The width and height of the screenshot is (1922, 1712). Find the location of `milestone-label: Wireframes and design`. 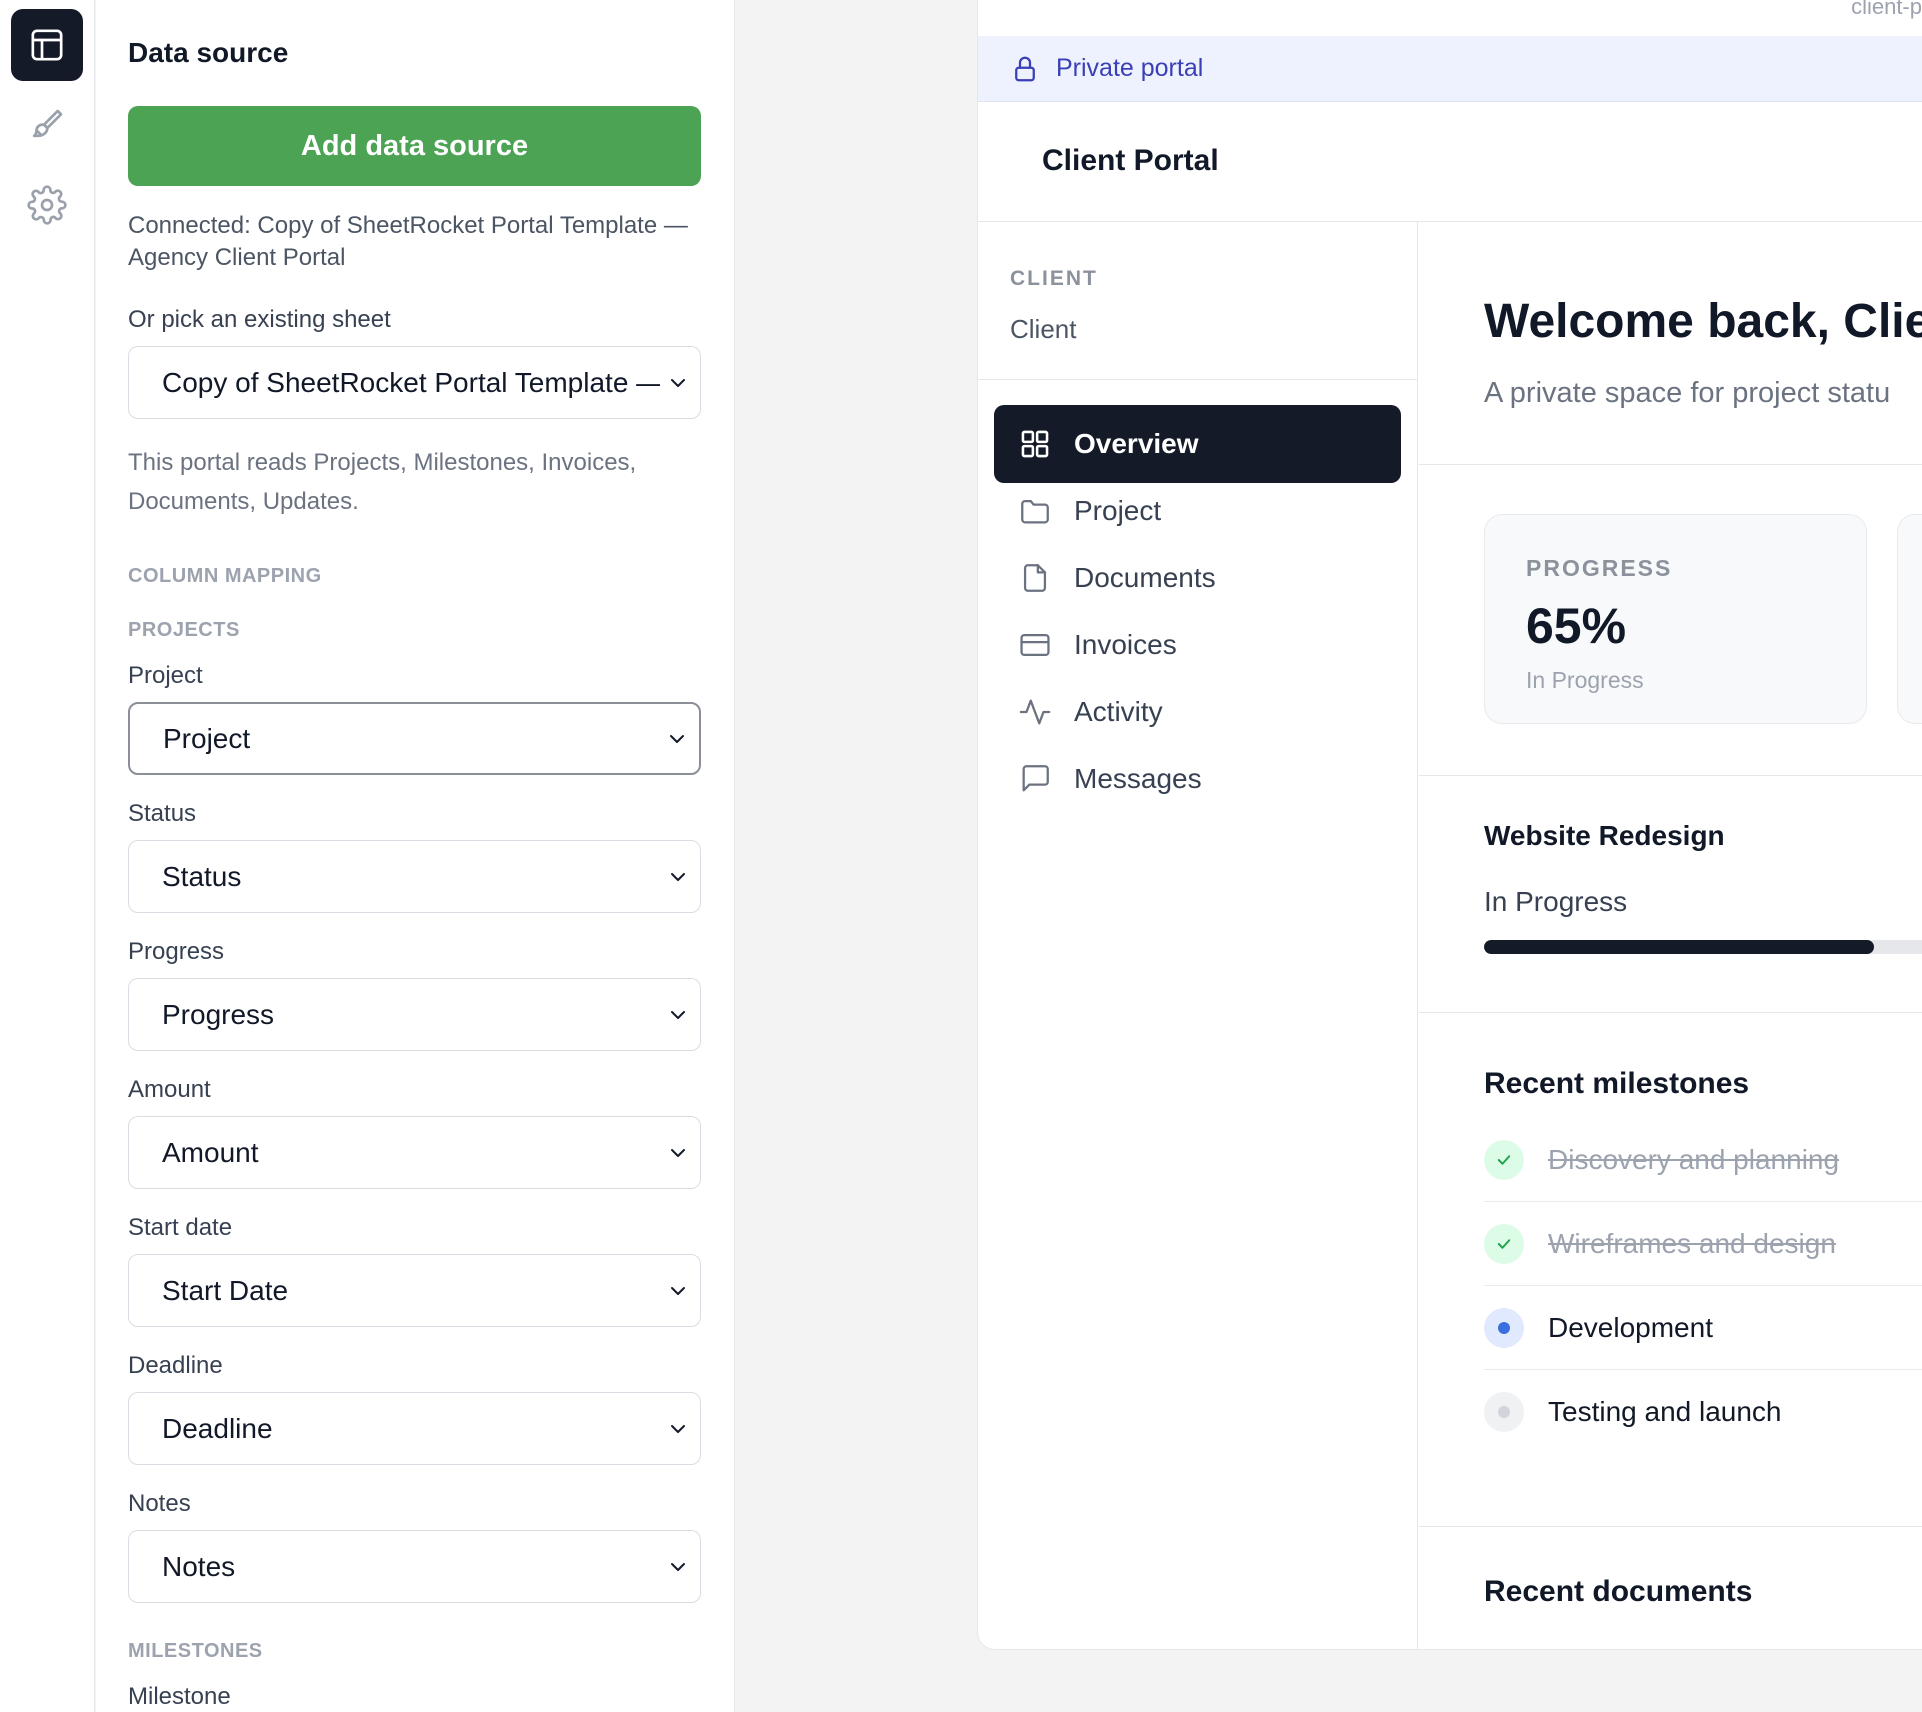

milestone-label: Wireframes and design is located at coordinates (1692, 1243).